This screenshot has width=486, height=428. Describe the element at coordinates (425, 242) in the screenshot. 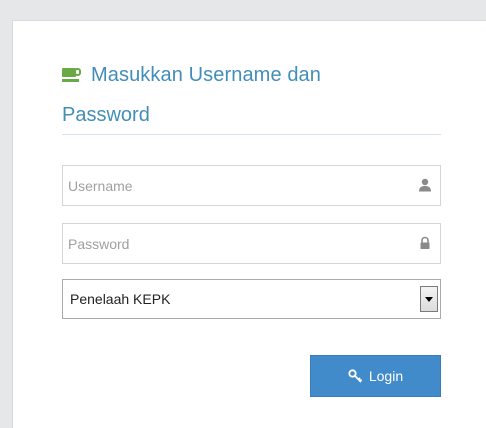

I see `lock-icon` at that location.